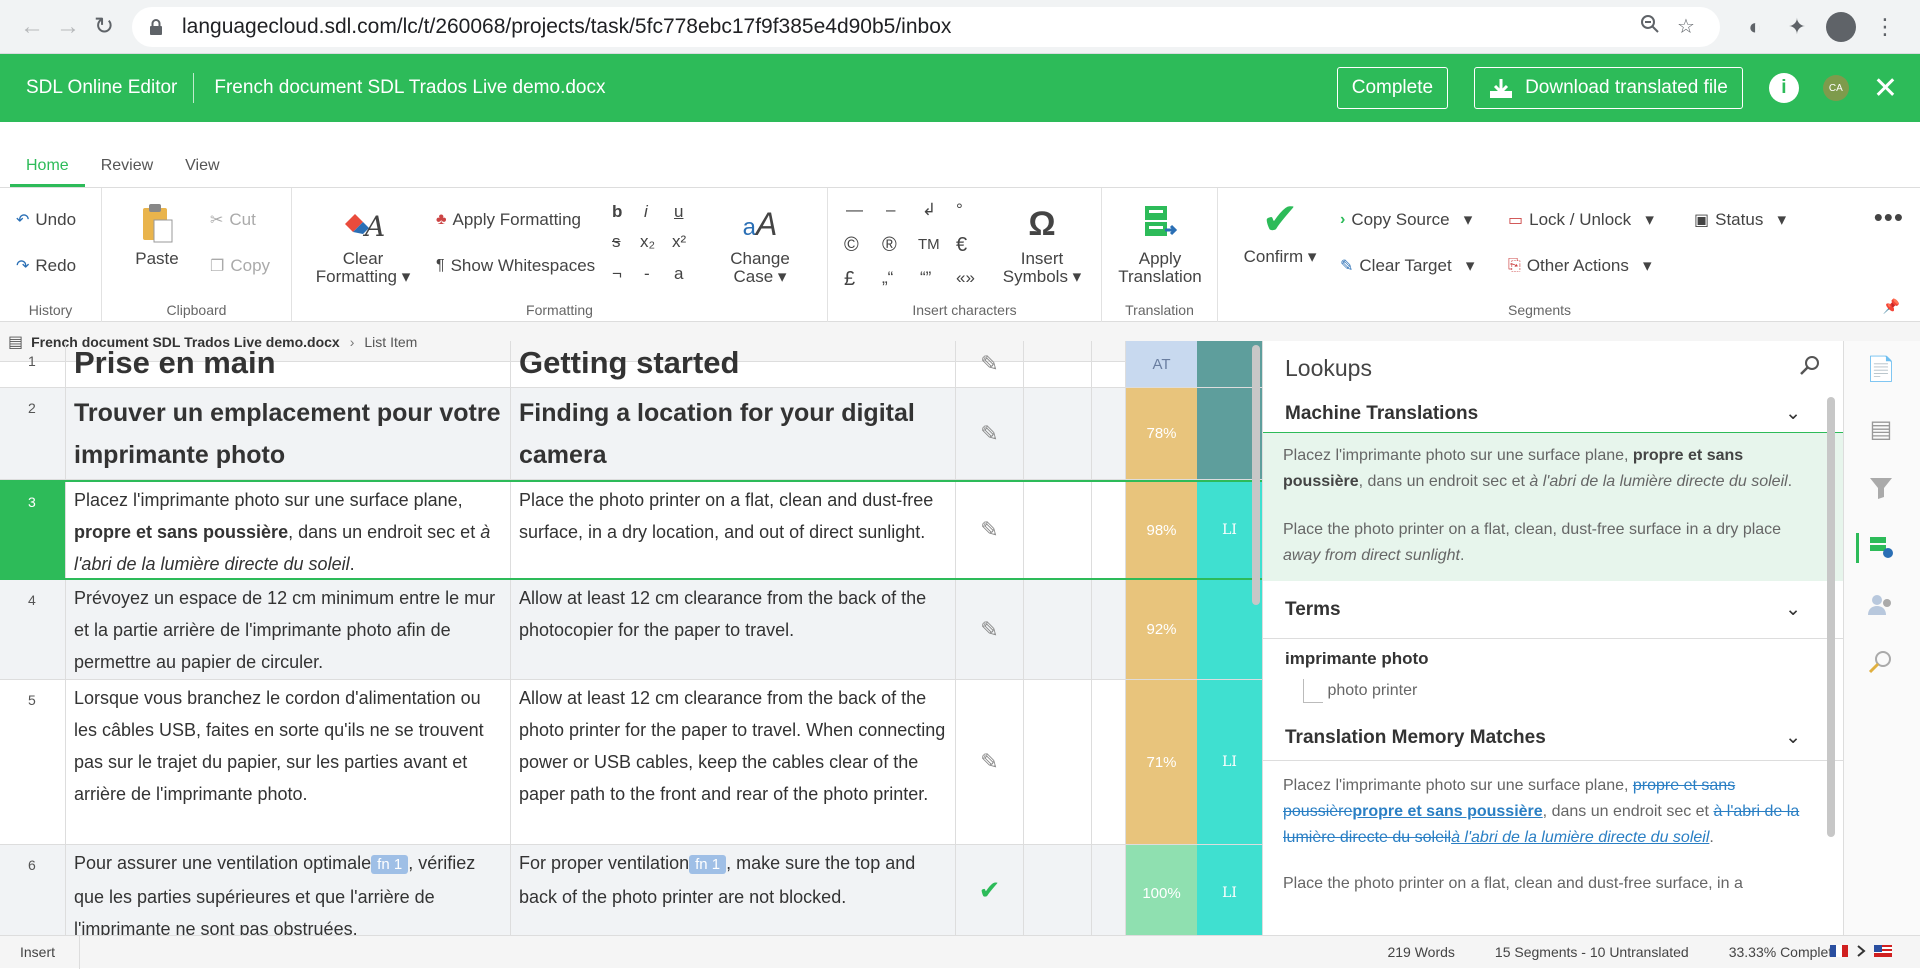 This screenshot has height=969, width=1920. I want to click on filter-icon, so click(1881, 490).